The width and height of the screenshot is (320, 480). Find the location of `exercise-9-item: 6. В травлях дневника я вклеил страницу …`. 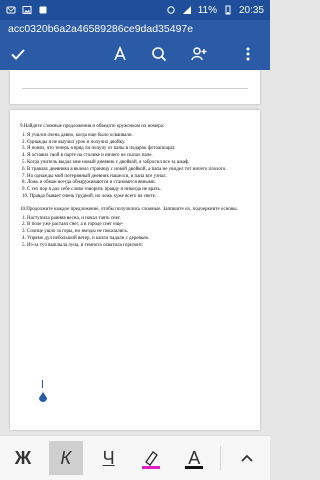

exercise-9-item: 6. В травлях дневника я вклеил страницу … is located at coordinates (124, 169).